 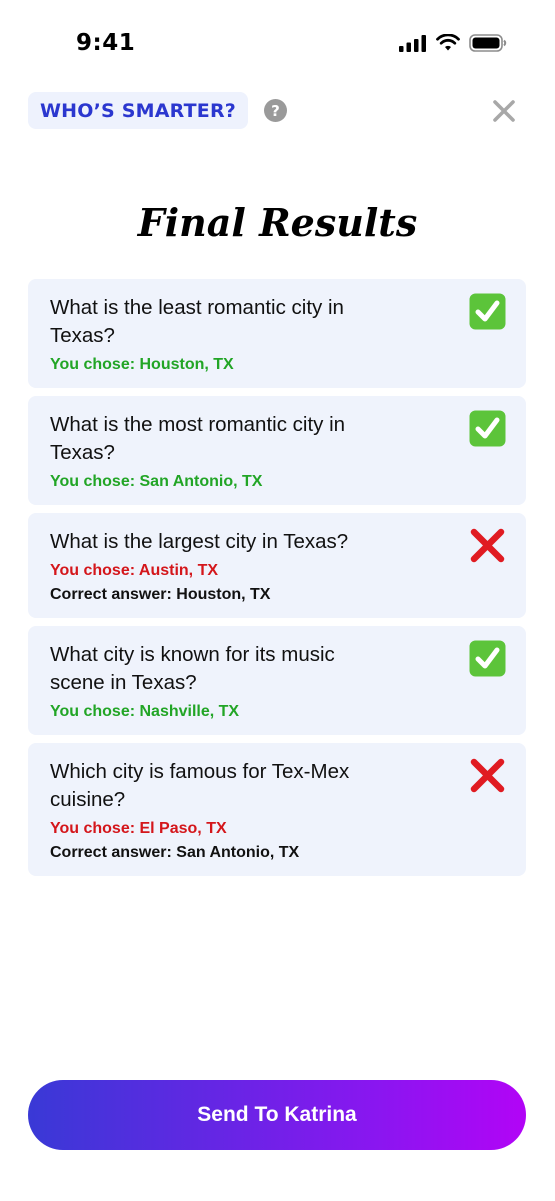 I want to click on brand-title: WHO’S SMARTER?, so click(x=138, y=110).